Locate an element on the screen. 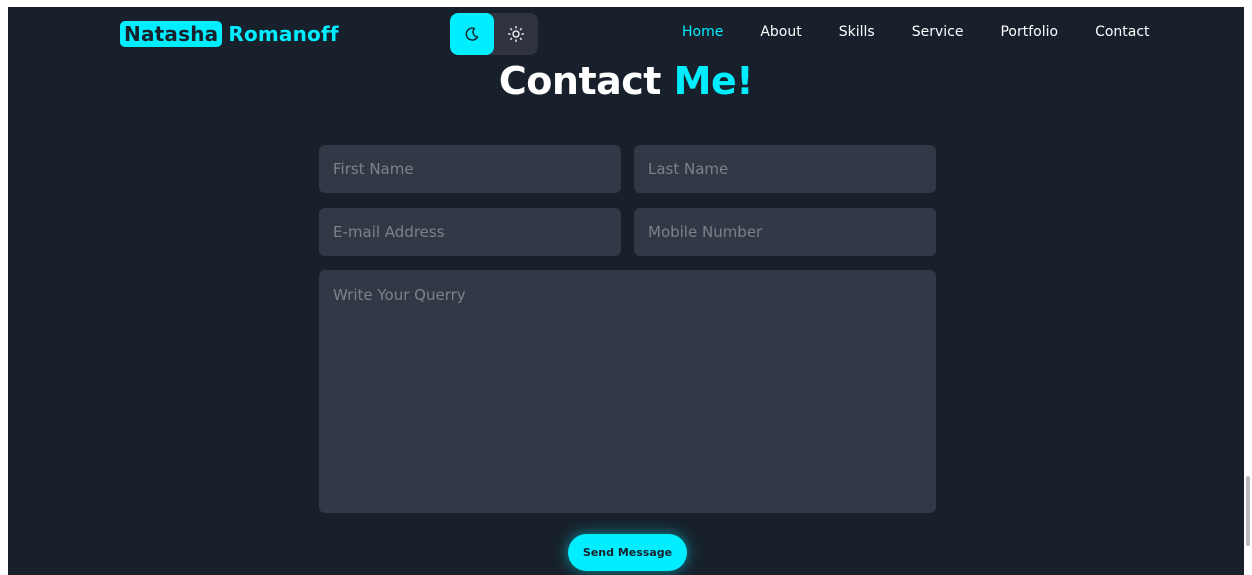 The height and width of the screenshot is (575, 1252). nav-portfolio: Portfolio is located at coordinates (1029, 34).